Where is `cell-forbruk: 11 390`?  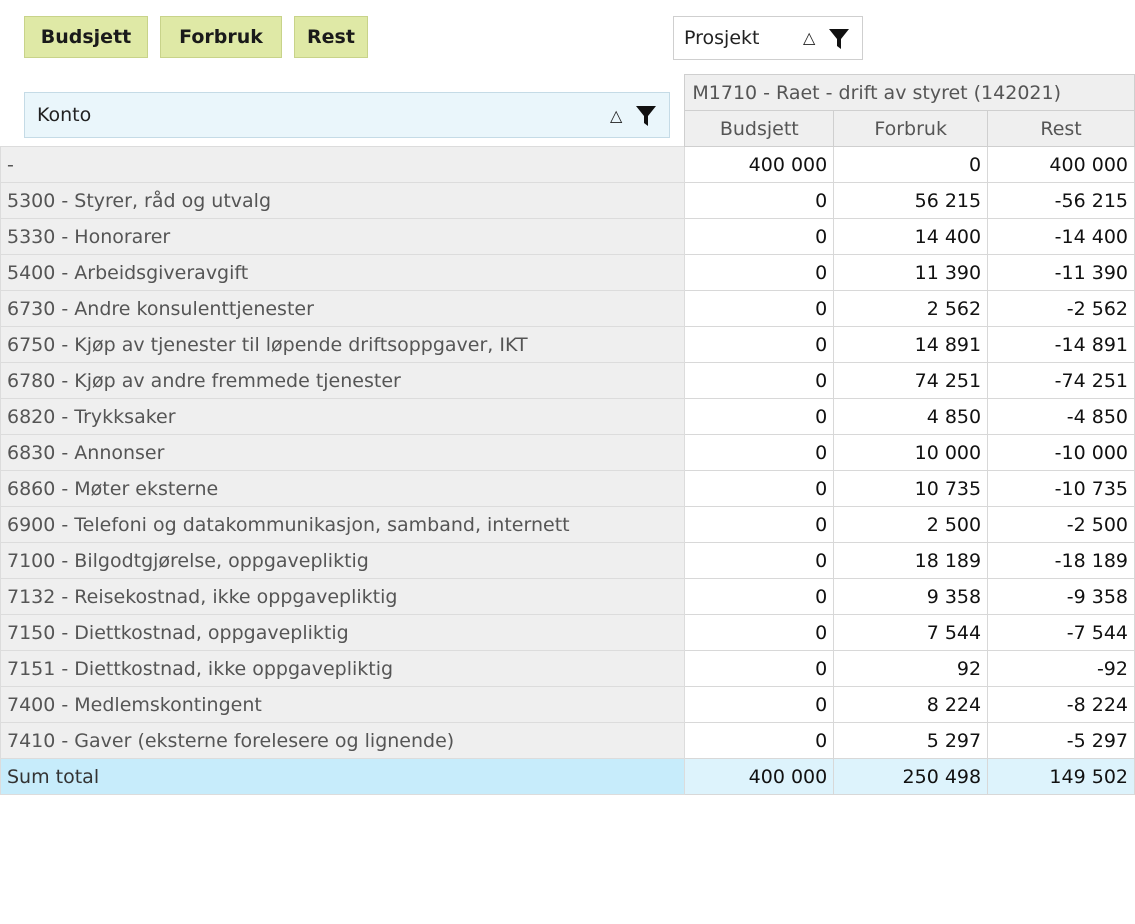
cell-forbruk: 11 390 is located at coordinates (911, 272).